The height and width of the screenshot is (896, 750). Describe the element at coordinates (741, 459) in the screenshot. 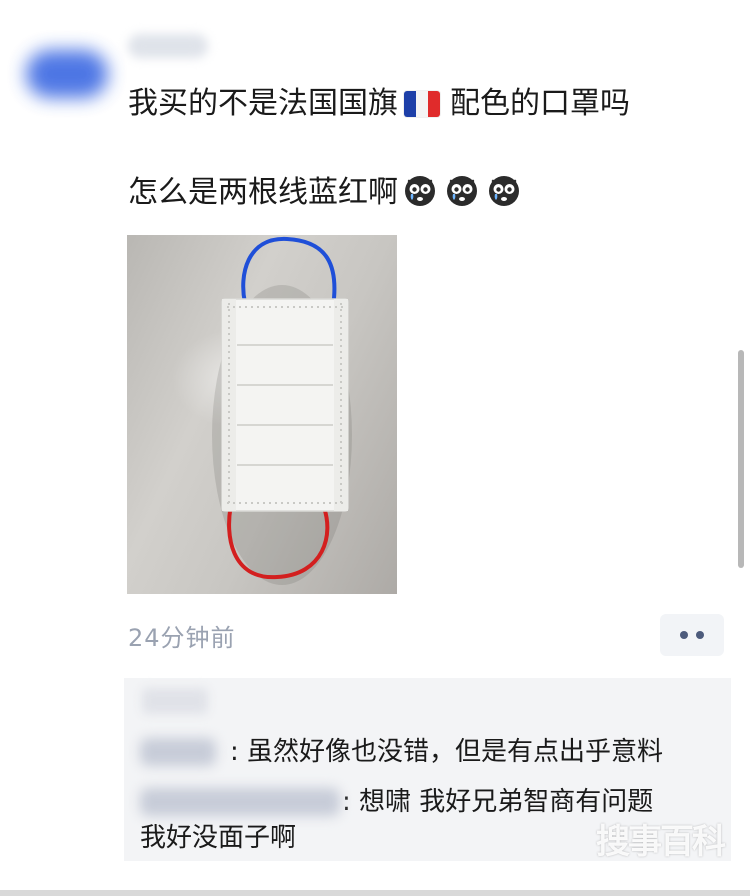

I see `scrollbar` at that location.